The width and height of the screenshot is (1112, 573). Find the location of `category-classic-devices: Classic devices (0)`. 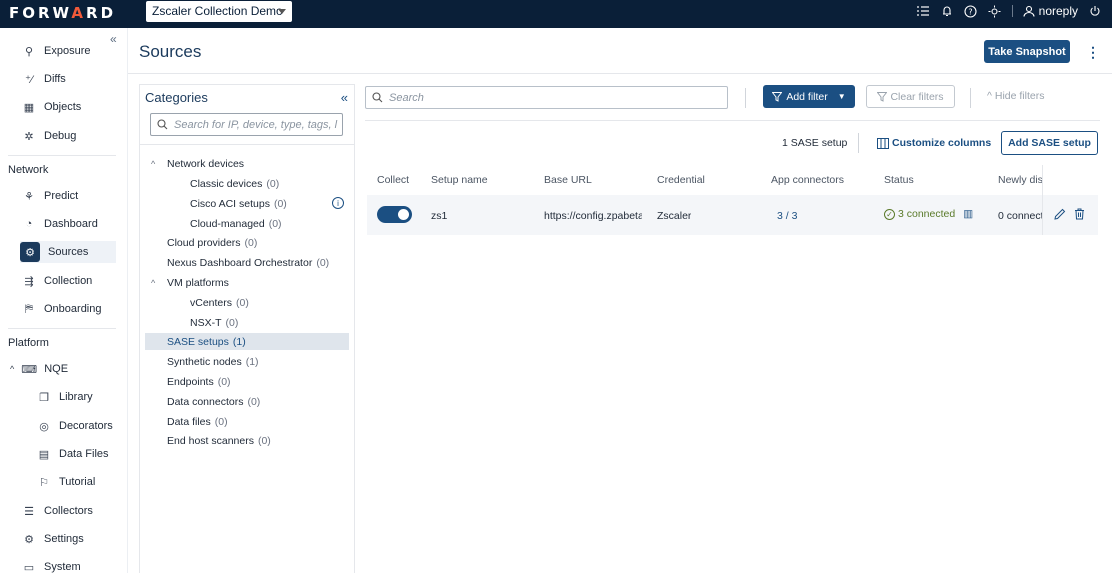

category-classic-devices: Classic devices (0) is located at coordinates (247, 183).